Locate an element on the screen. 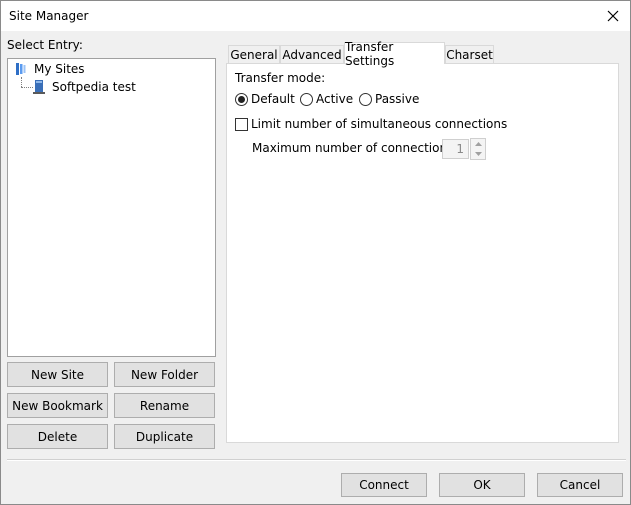 The width and height of the screenshot is (631, 505). close-button is located at coordinates (613, 16).